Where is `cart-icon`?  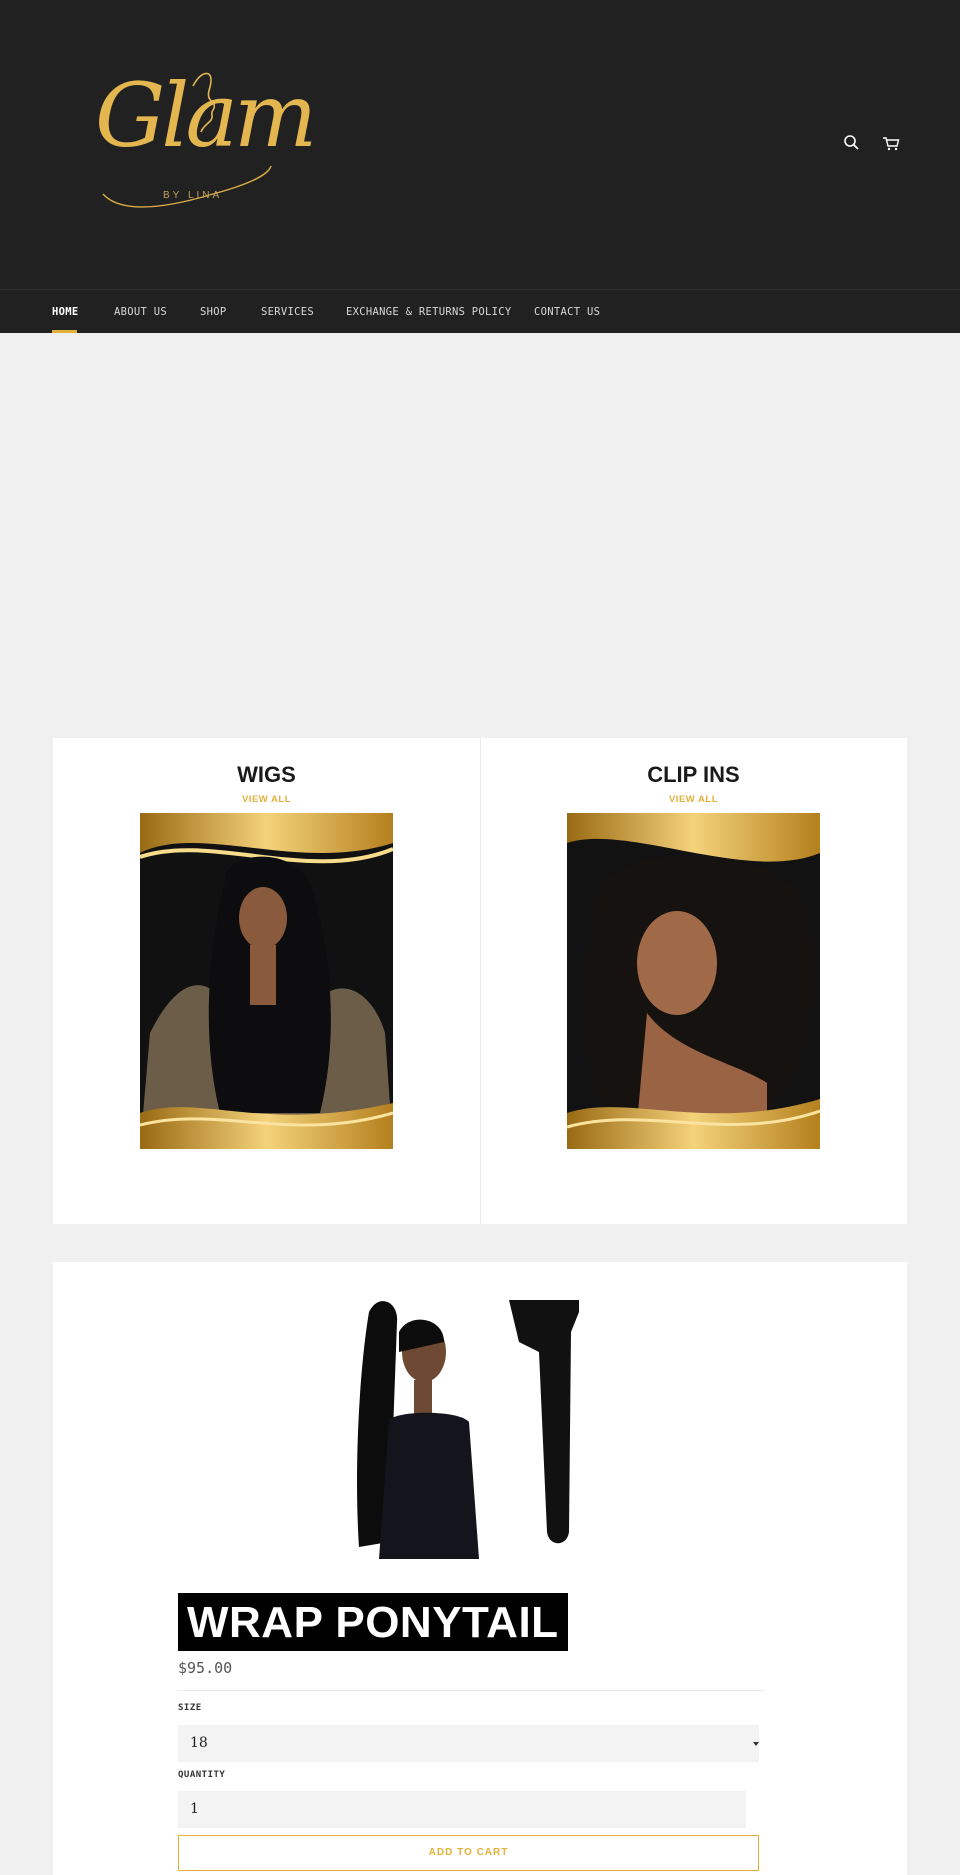
cart-icon is located at coordinates (891, 143).